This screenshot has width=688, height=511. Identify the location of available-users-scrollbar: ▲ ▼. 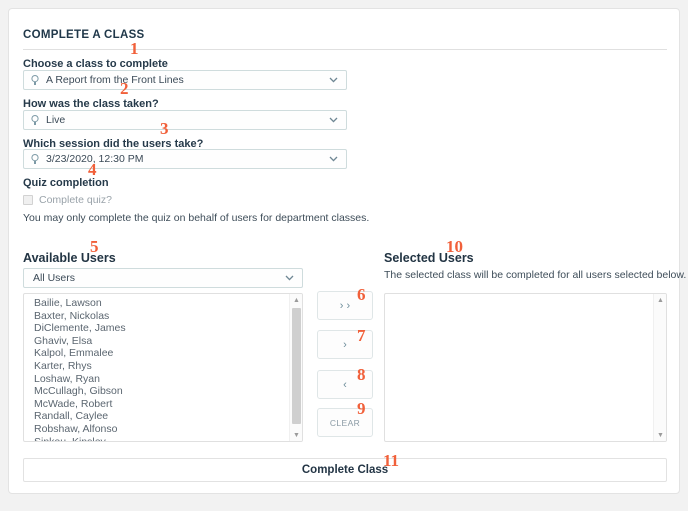
(295, 367).